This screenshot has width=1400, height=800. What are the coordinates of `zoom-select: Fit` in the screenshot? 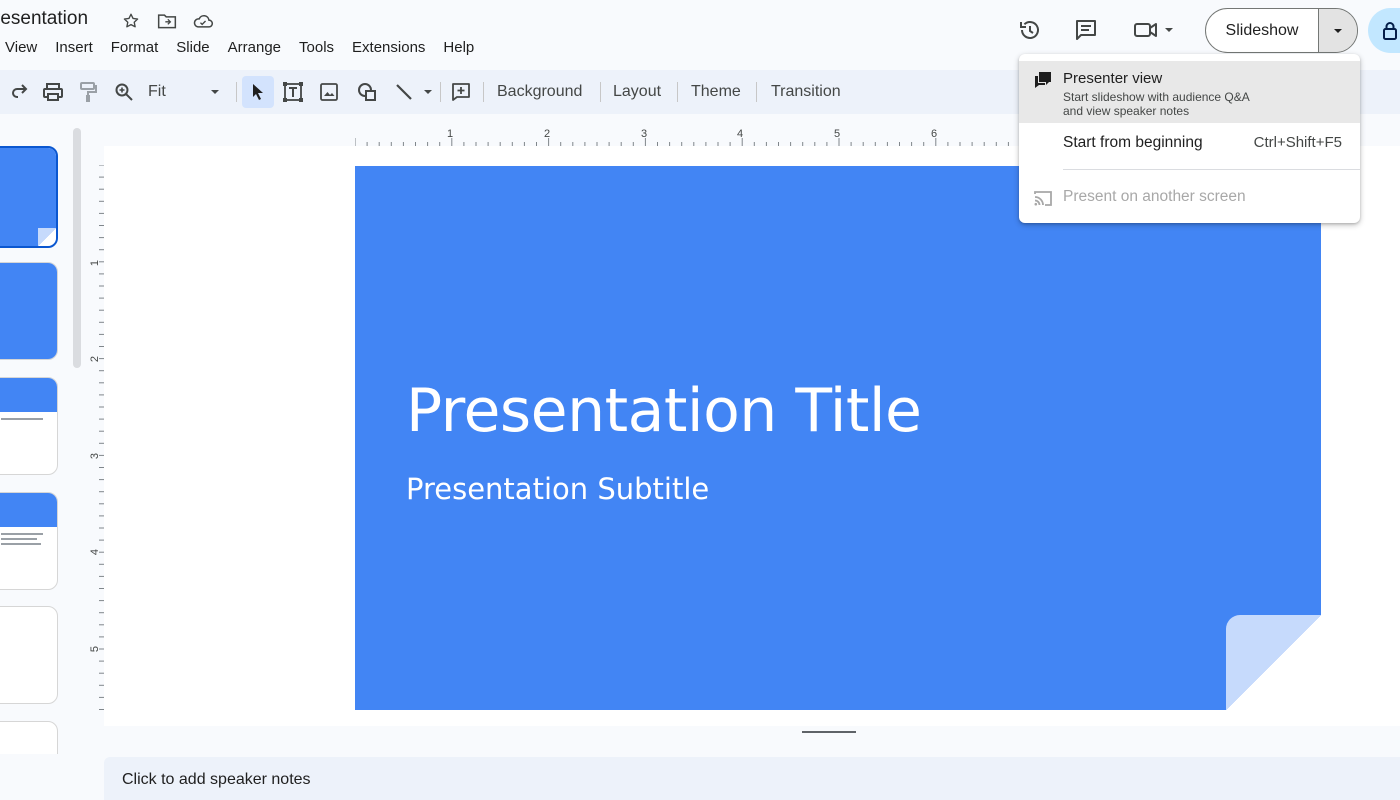 It's located at (187, 92).